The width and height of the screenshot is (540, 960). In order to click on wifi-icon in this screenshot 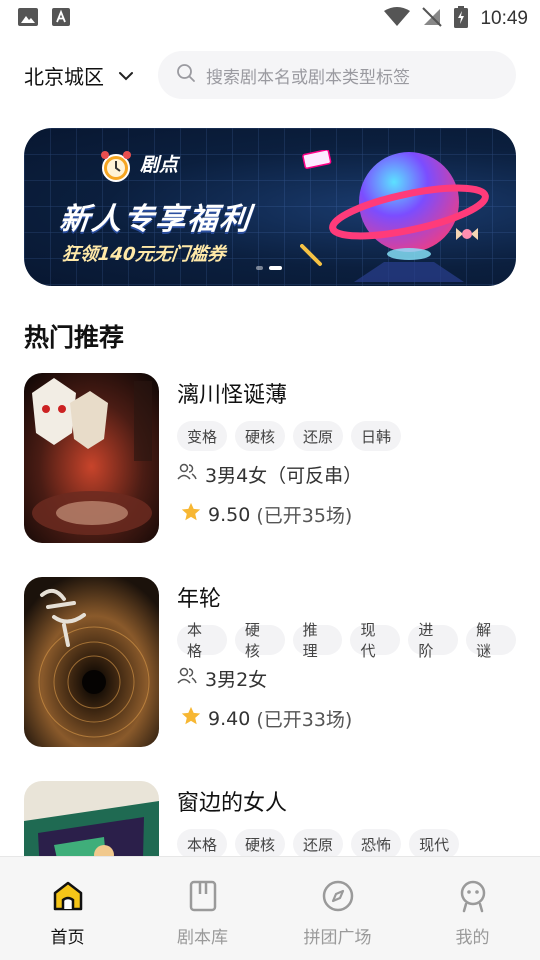, I will do `click(397, 19)`.